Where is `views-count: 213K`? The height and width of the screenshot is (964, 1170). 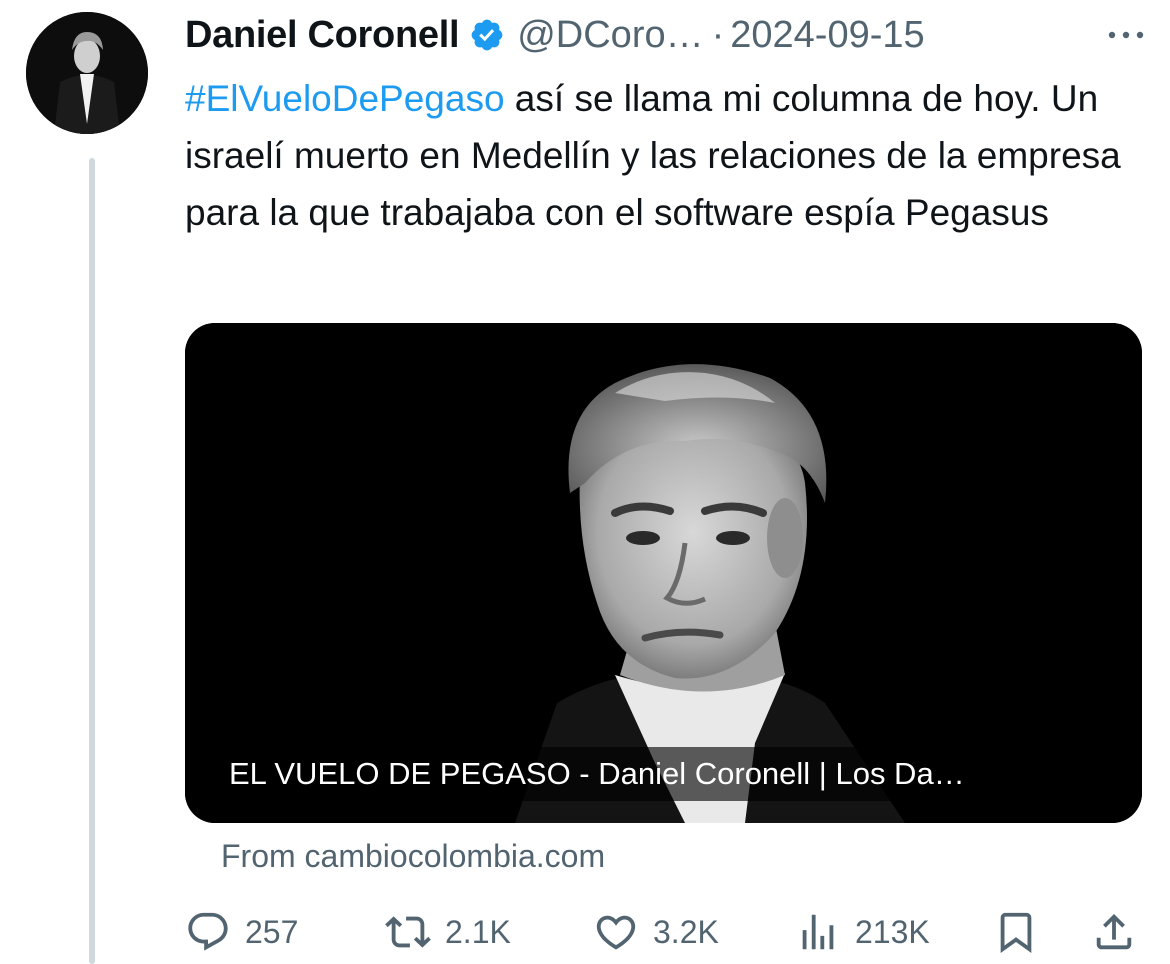 views-count: 213K is located at coordinates (892, 931).